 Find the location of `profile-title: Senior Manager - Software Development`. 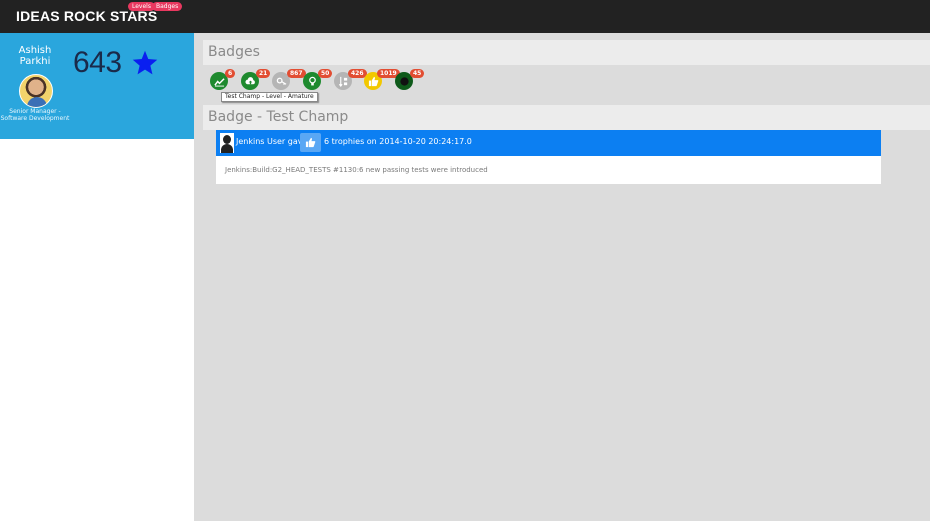

profile-title: Senior Manager - Software Development is located at coordinates (35, 115).